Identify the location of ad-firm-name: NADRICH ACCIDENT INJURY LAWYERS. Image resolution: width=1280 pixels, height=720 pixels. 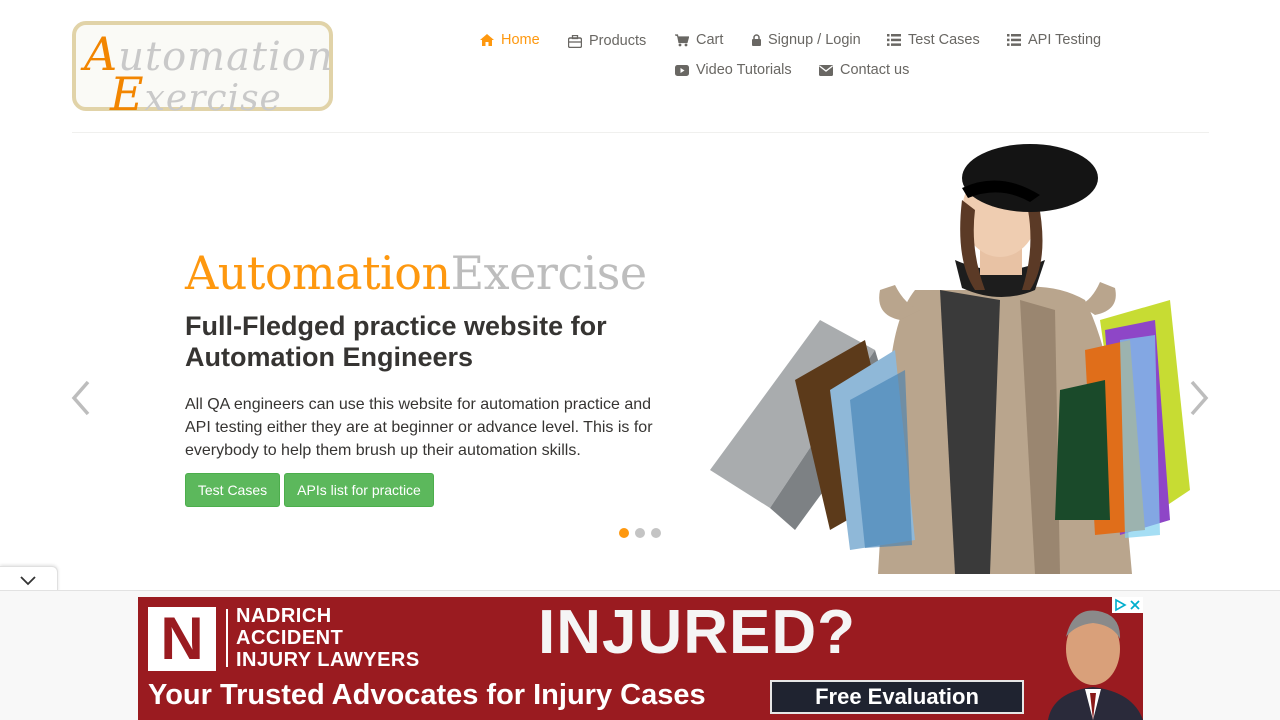
(328, 638).